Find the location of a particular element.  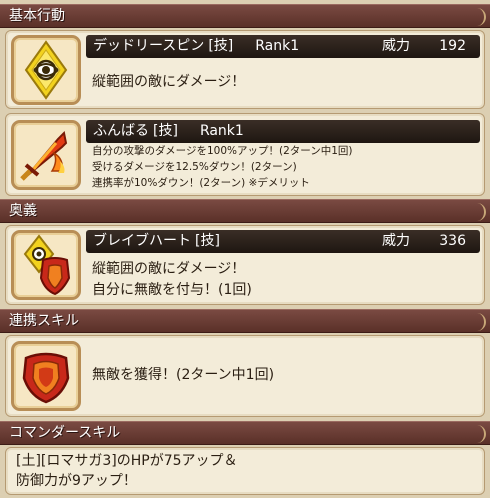

yellow-eye-diamond-icon is located at coordinates (46, 70).